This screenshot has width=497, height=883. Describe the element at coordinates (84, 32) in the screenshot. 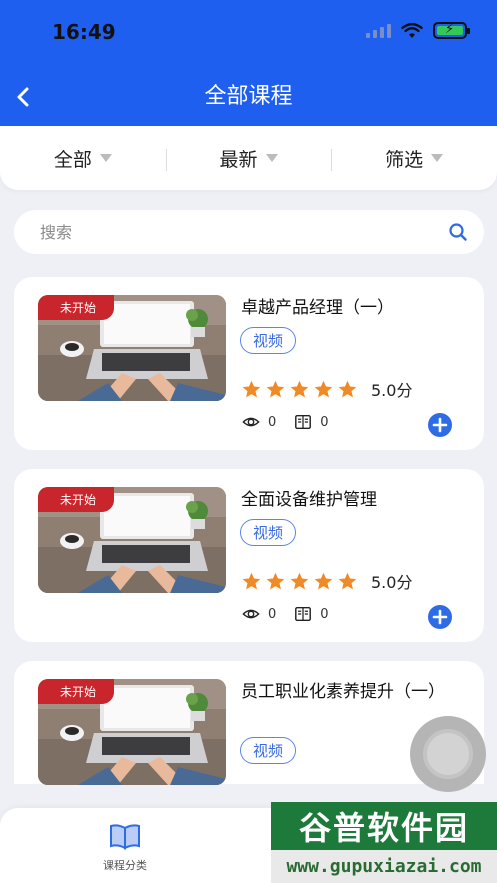

I see `status-time: 16:49` at that location.